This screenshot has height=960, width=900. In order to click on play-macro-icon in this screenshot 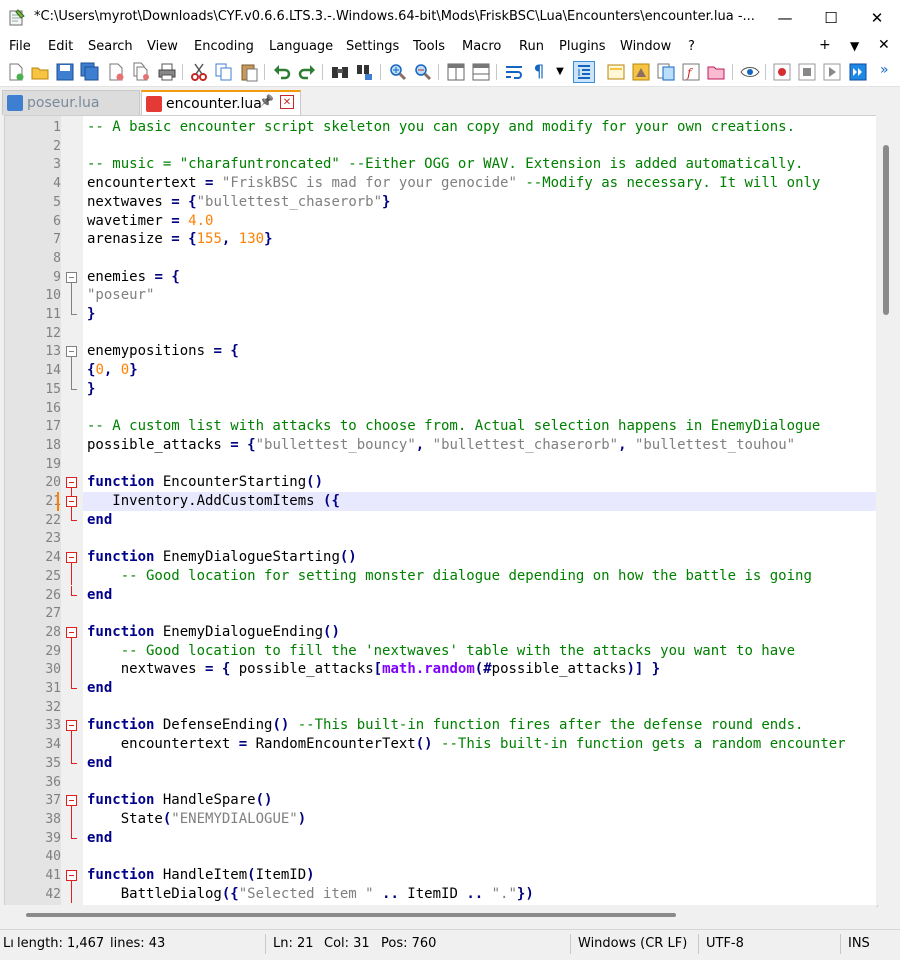, I will do `click(832, 72)`.